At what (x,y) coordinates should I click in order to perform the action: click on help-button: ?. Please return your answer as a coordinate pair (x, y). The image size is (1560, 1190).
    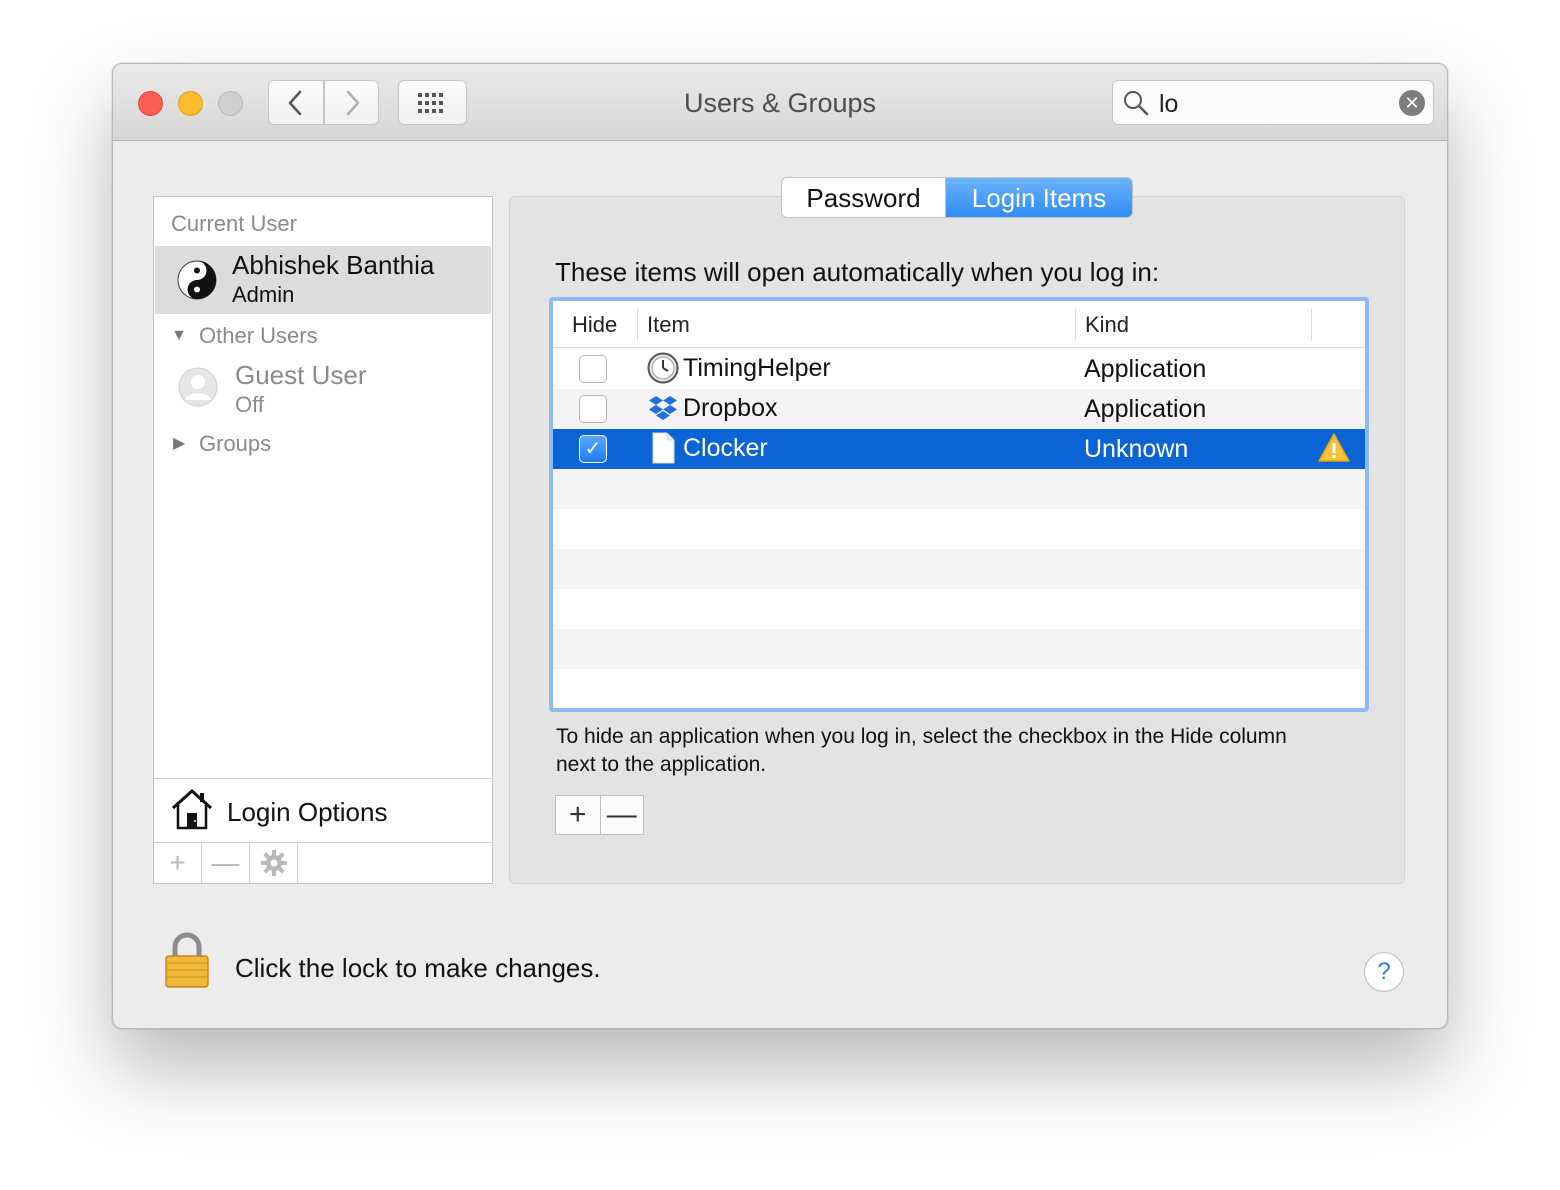
    Looking at the image, I should click on (1384, 972).